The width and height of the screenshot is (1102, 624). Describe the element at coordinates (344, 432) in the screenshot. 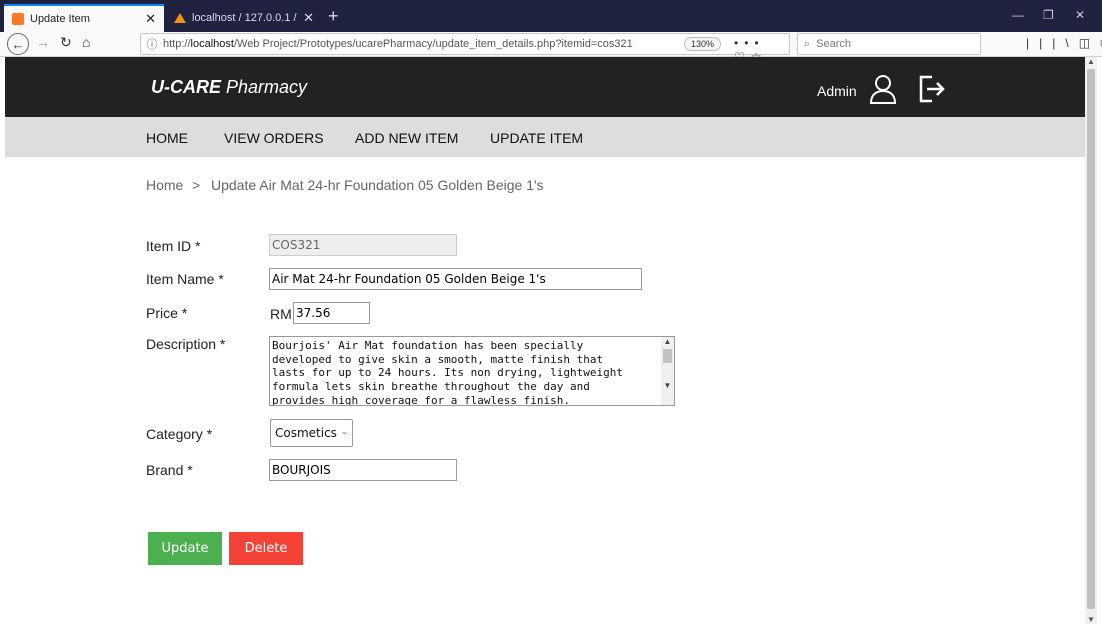

I see `chevron-down-icon: ⌄` at that location.